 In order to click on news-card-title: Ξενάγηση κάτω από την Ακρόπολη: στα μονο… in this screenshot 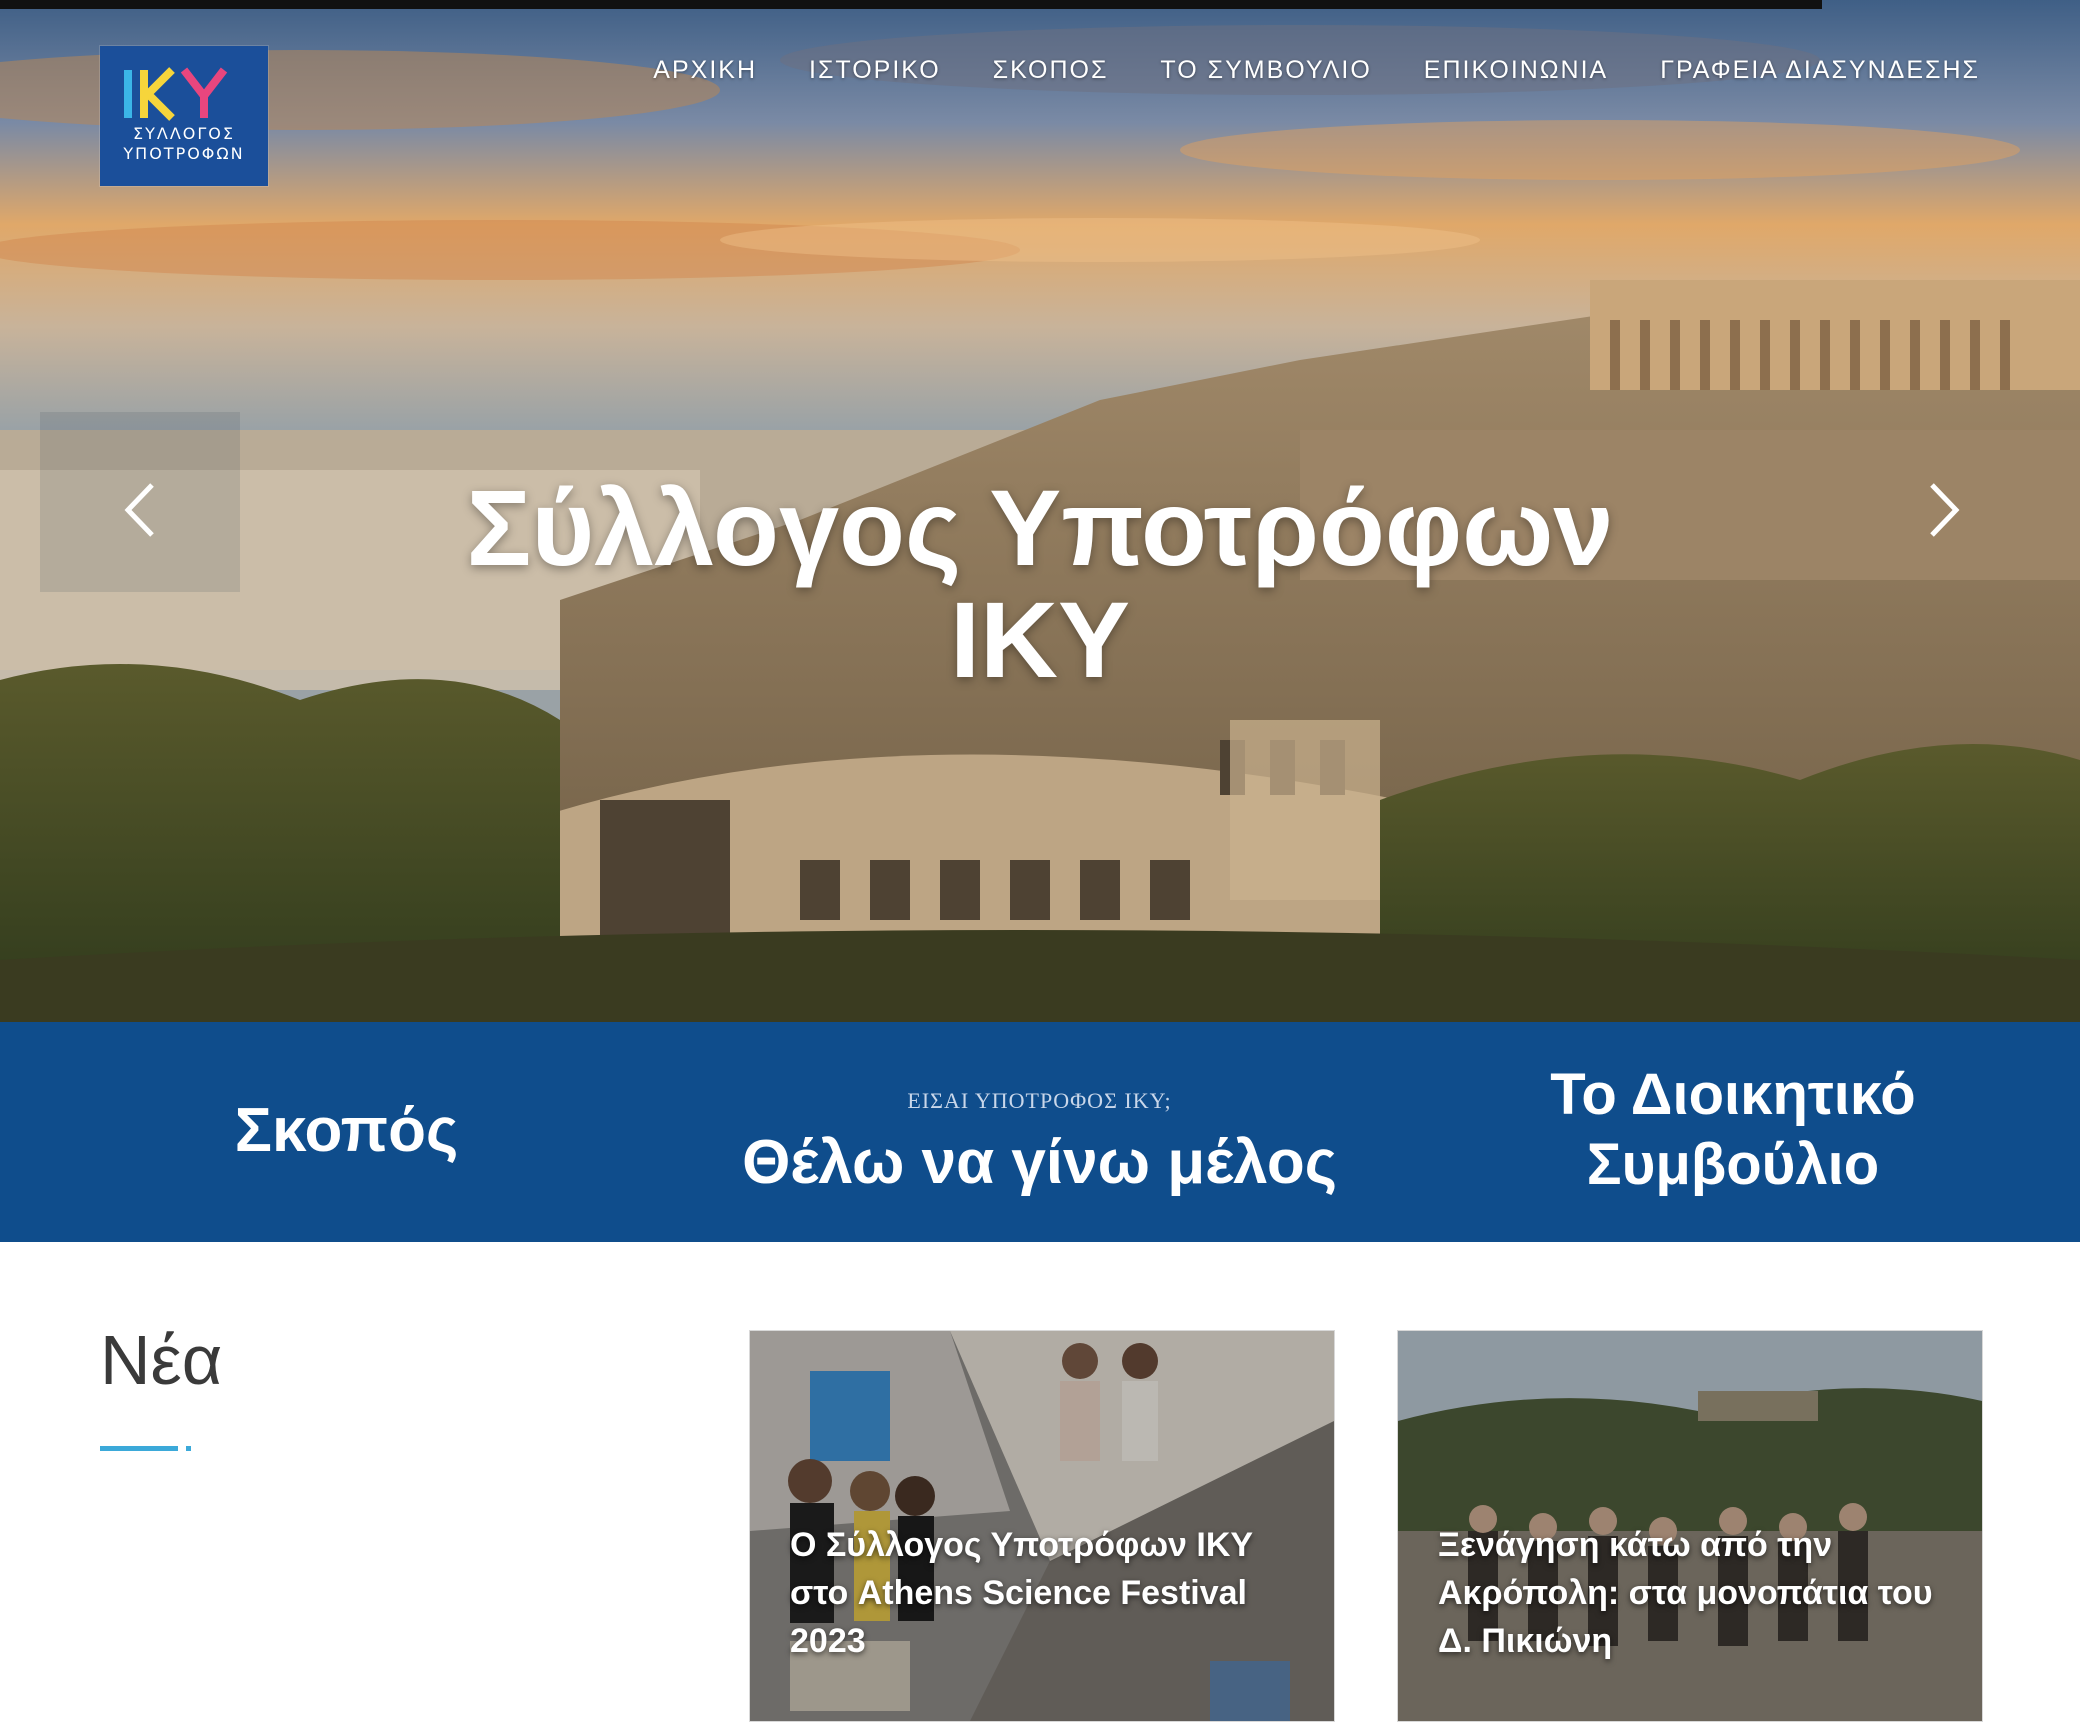, I will do `click(1690, 1593)`.